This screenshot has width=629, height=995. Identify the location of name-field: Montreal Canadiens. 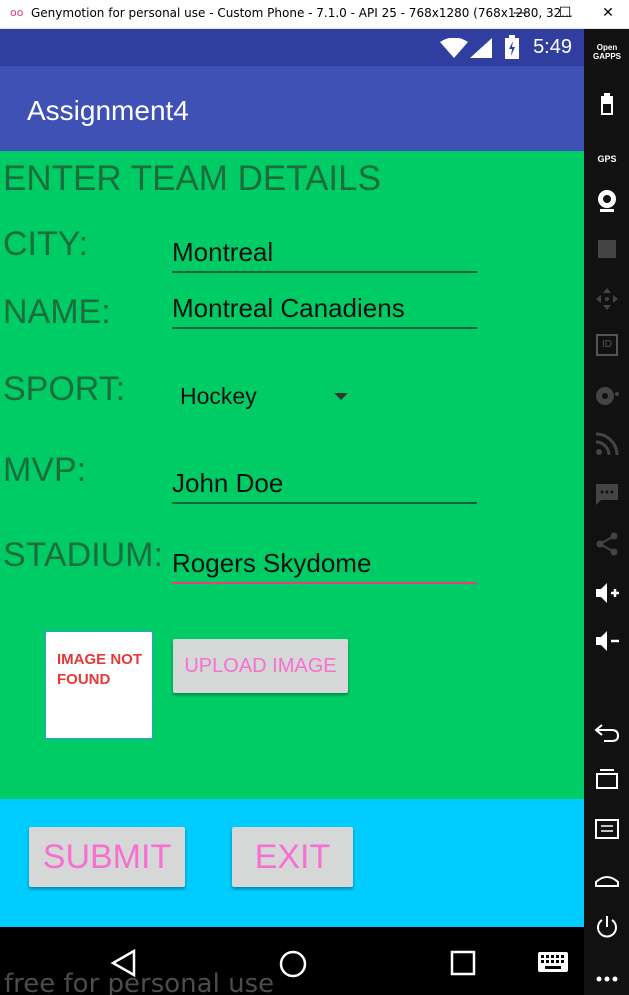
(324, 311).